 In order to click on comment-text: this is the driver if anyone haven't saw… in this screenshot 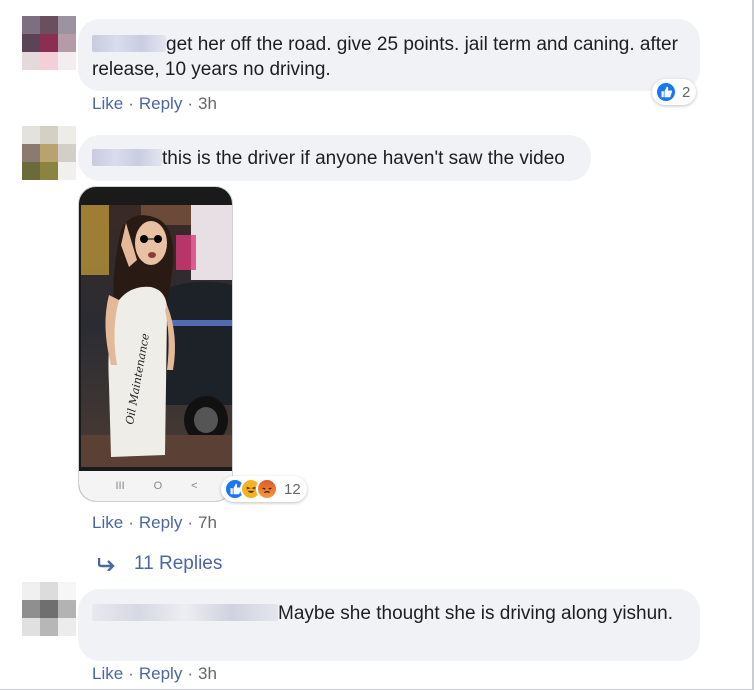, I will do `click(363, 158)`.